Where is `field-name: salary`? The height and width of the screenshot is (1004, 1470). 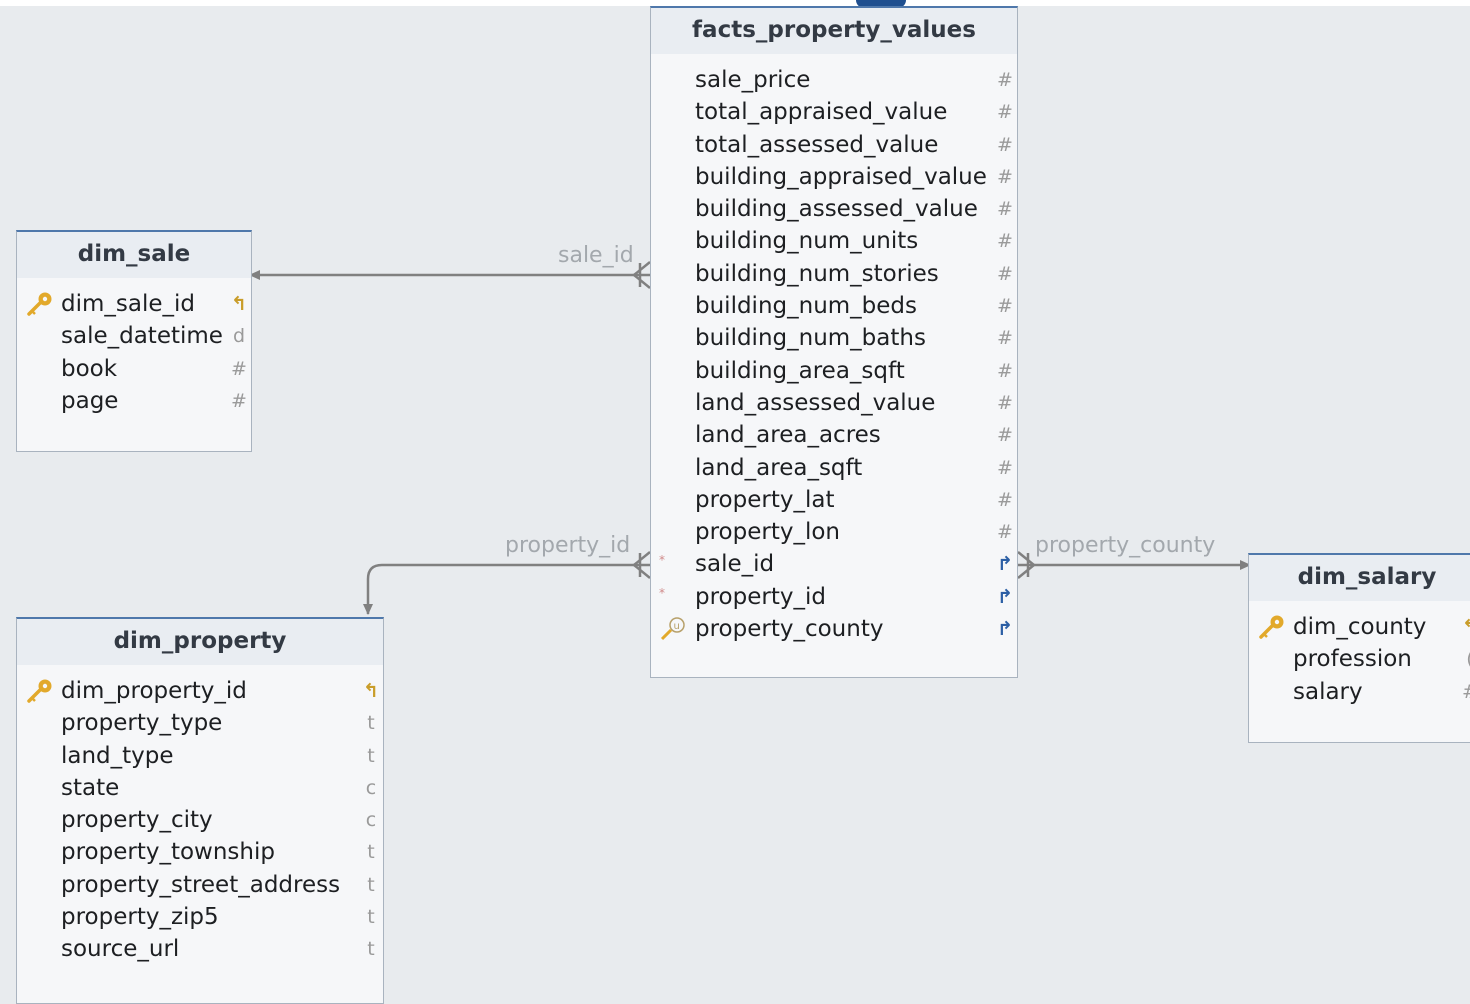
field-name: salary is located at coordinates (1328, 691).